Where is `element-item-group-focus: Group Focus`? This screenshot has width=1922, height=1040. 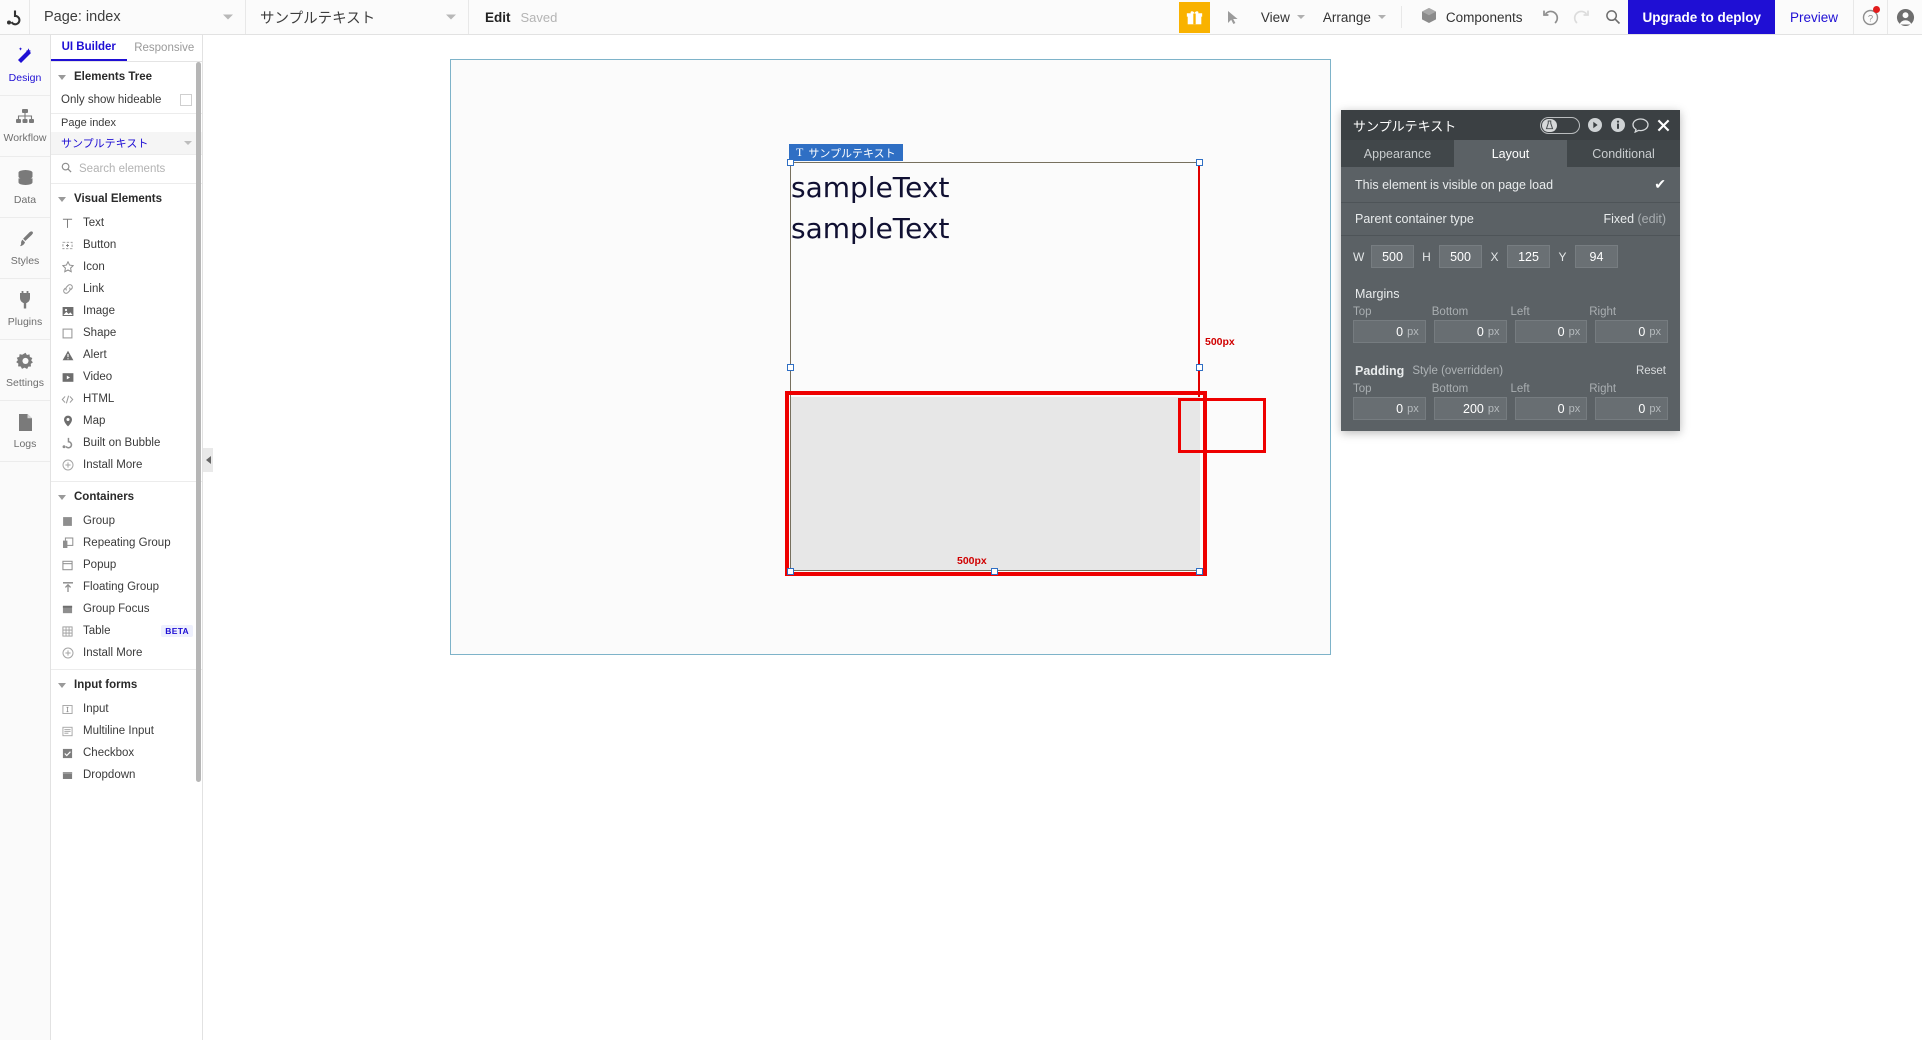 element-item-group-focus: Group Focus is located at coordinates (126, 609).